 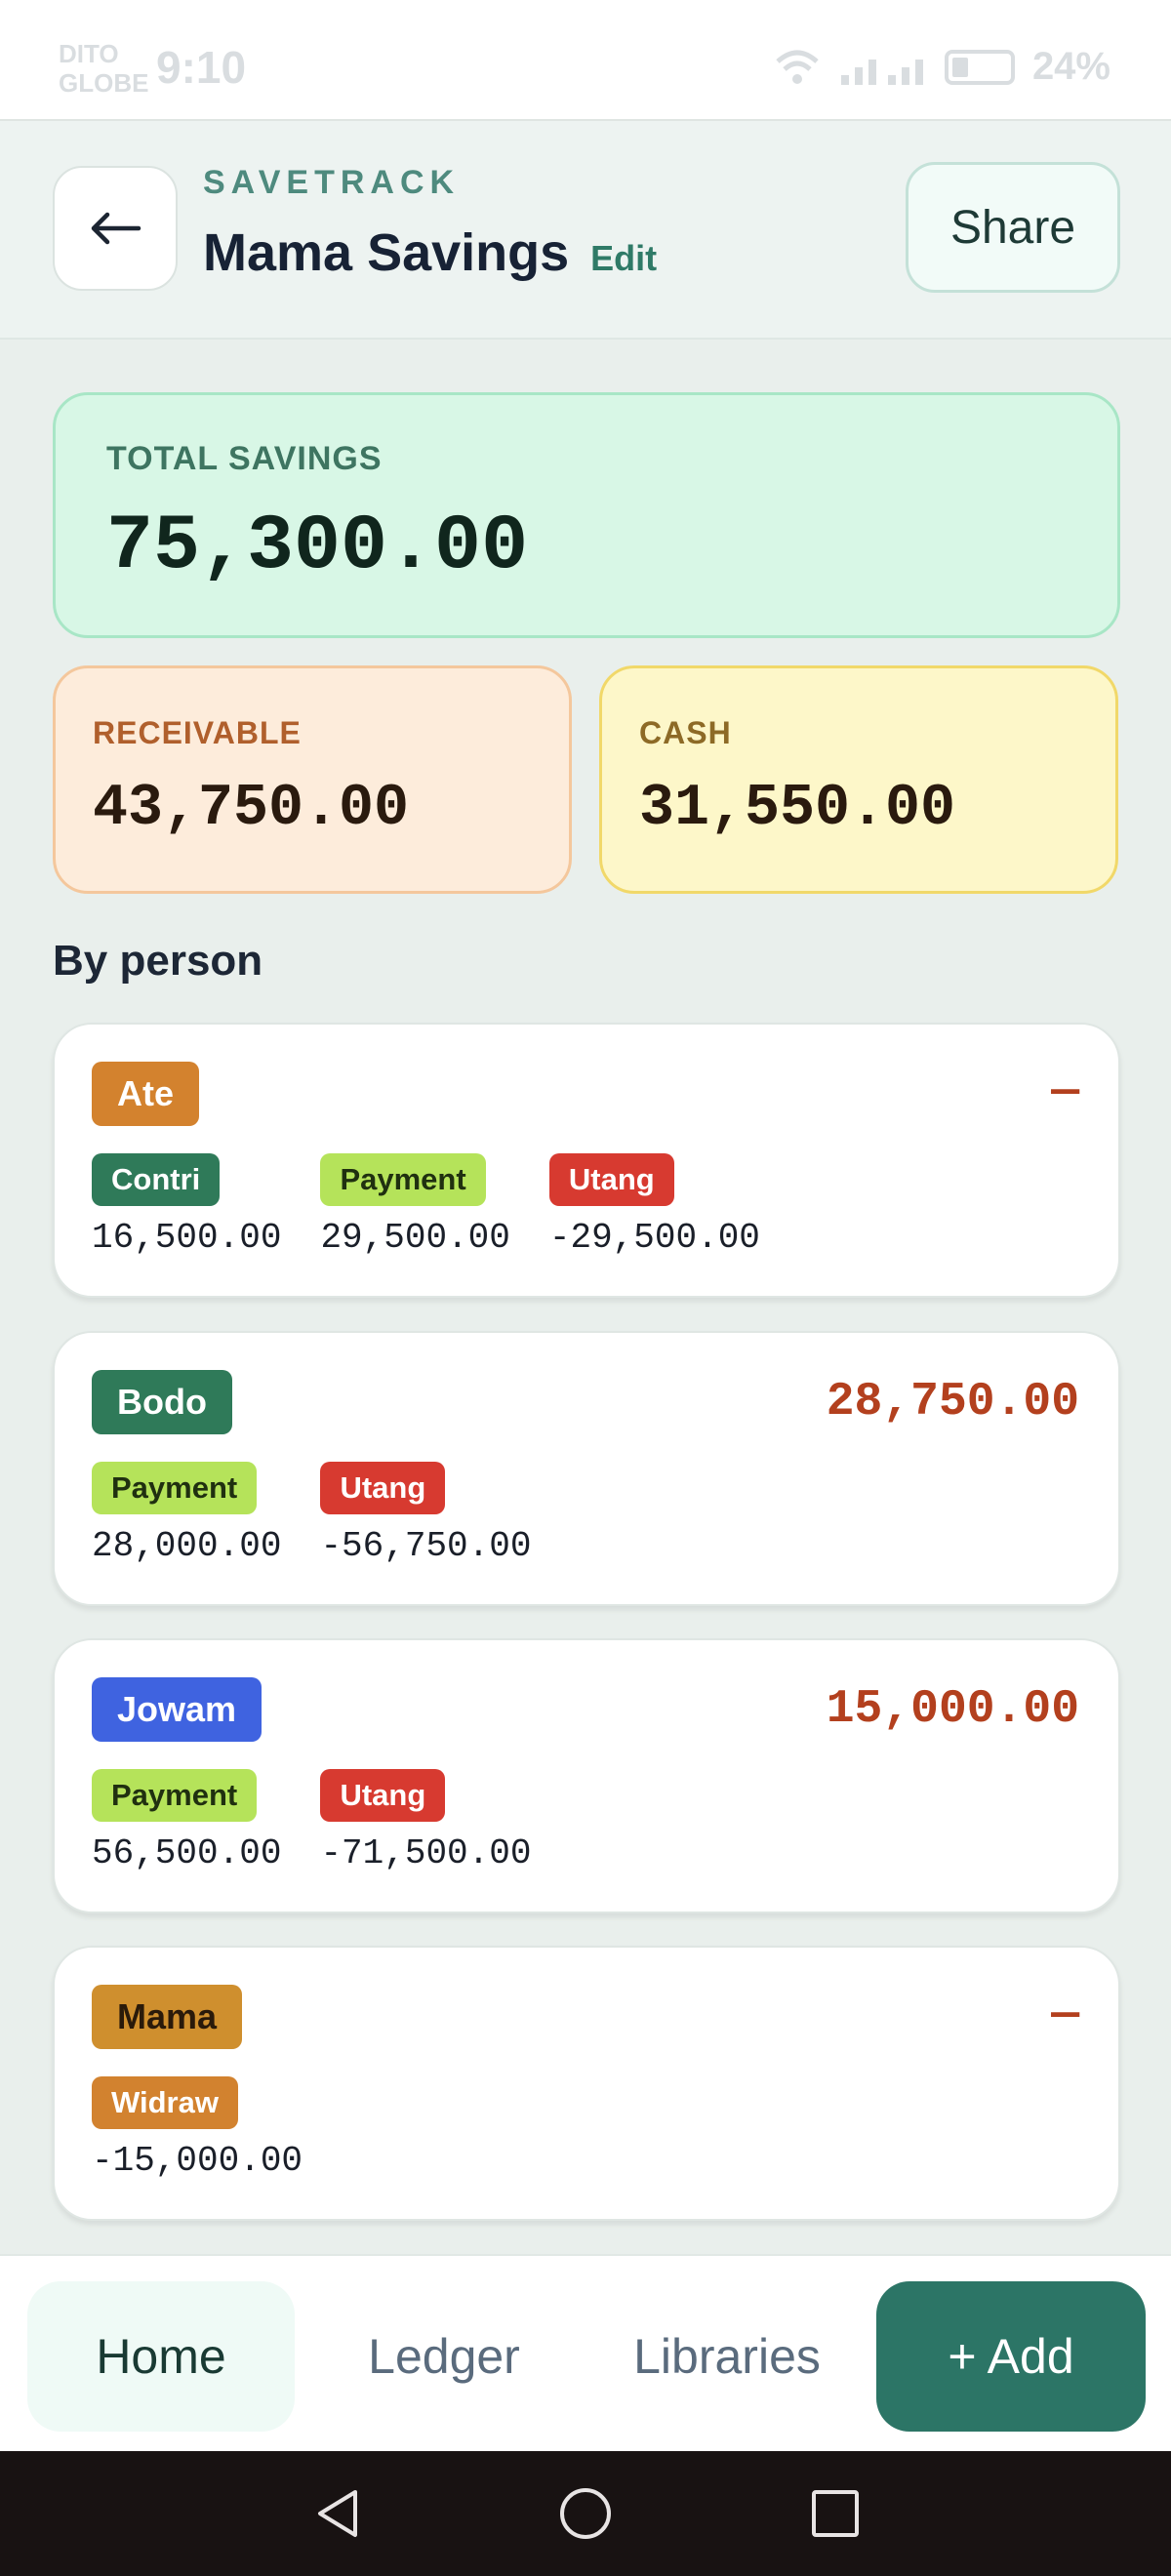 I want to click on carrier-label: DITO GLOBE, so click(x=103, y=68).